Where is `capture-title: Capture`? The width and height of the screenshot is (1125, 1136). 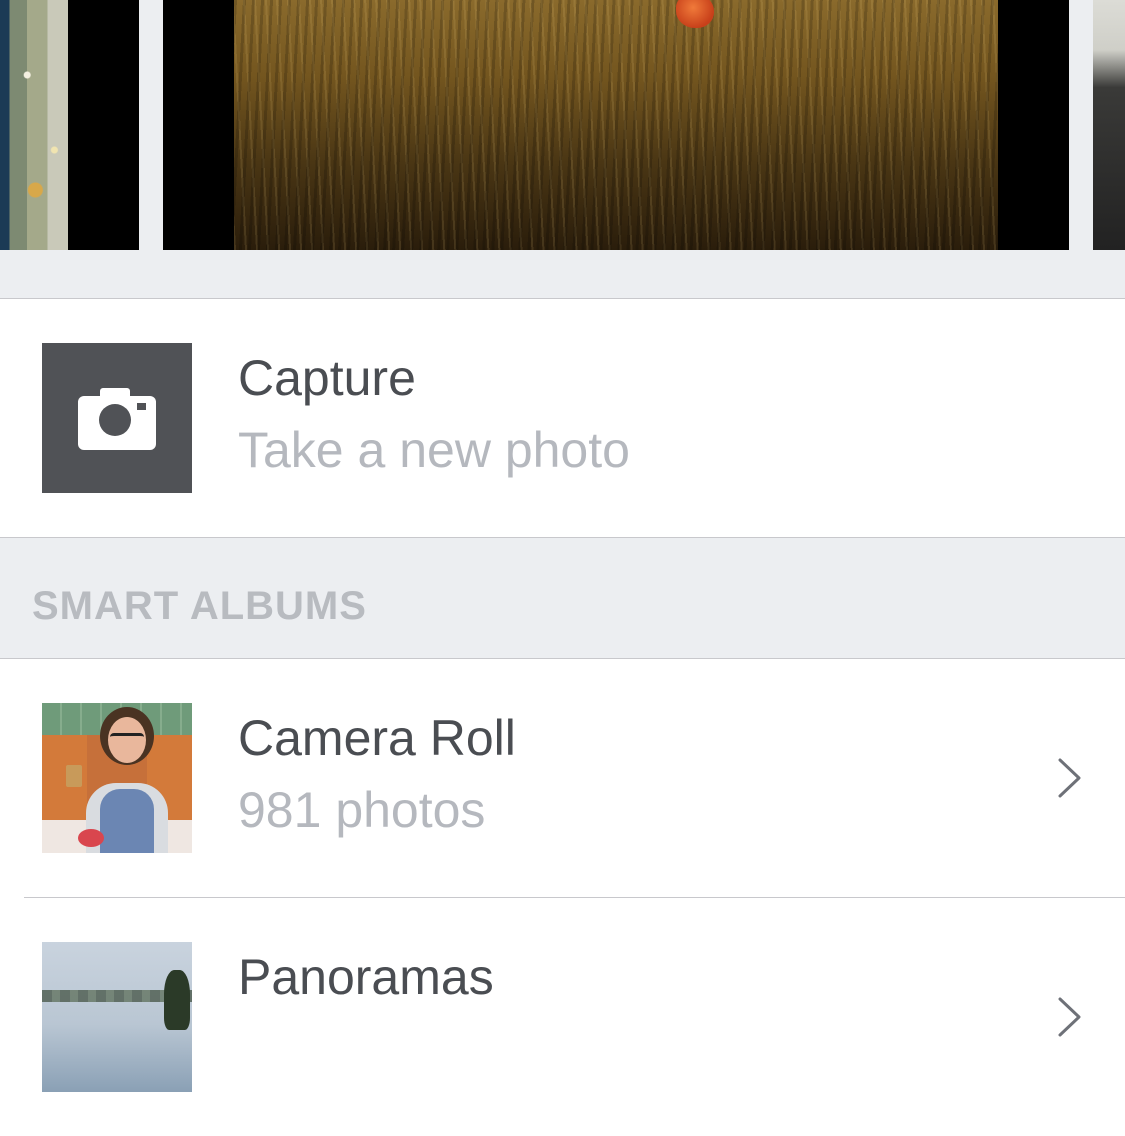 capture-title: Capture is located at coordinates (327, 378).